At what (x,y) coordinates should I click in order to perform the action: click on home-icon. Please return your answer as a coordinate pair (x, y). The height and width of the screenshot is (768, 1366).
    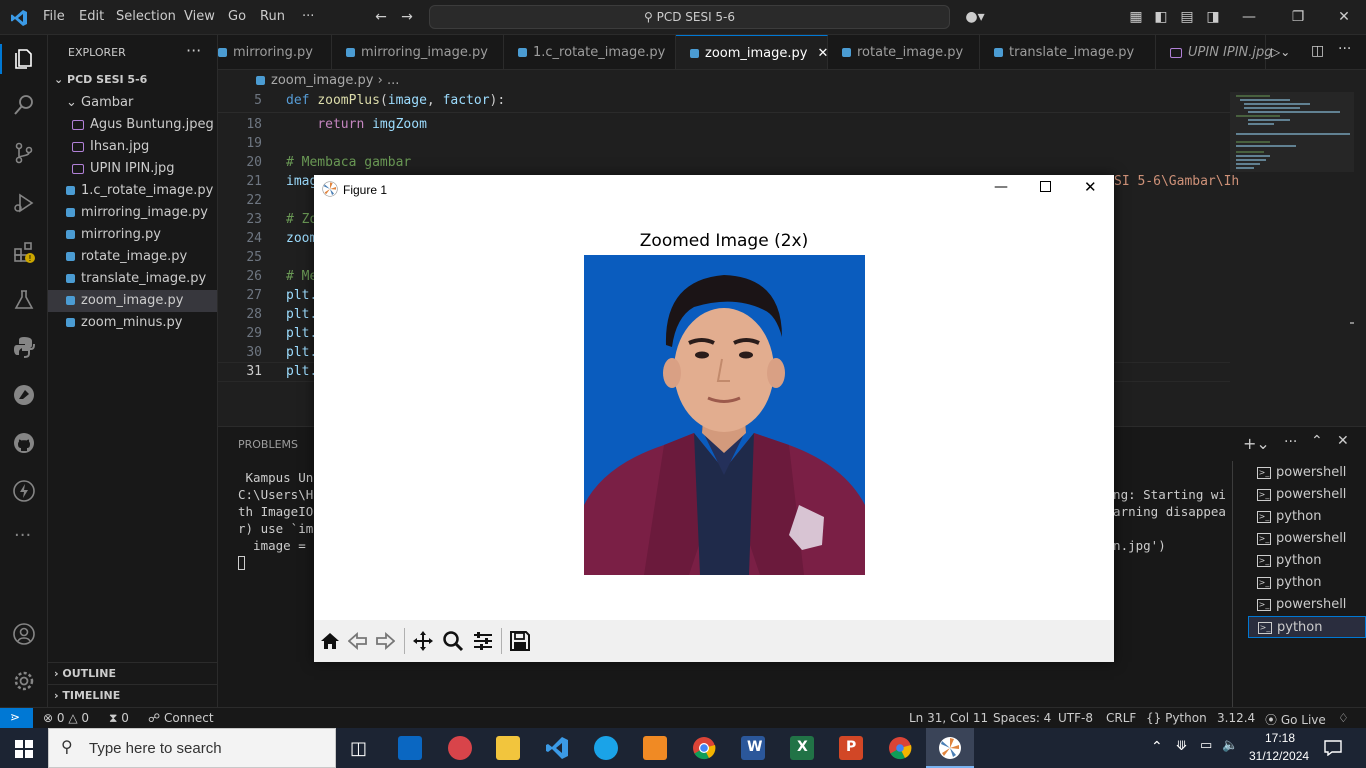
    Looking at the image, I should click on (330, 641).